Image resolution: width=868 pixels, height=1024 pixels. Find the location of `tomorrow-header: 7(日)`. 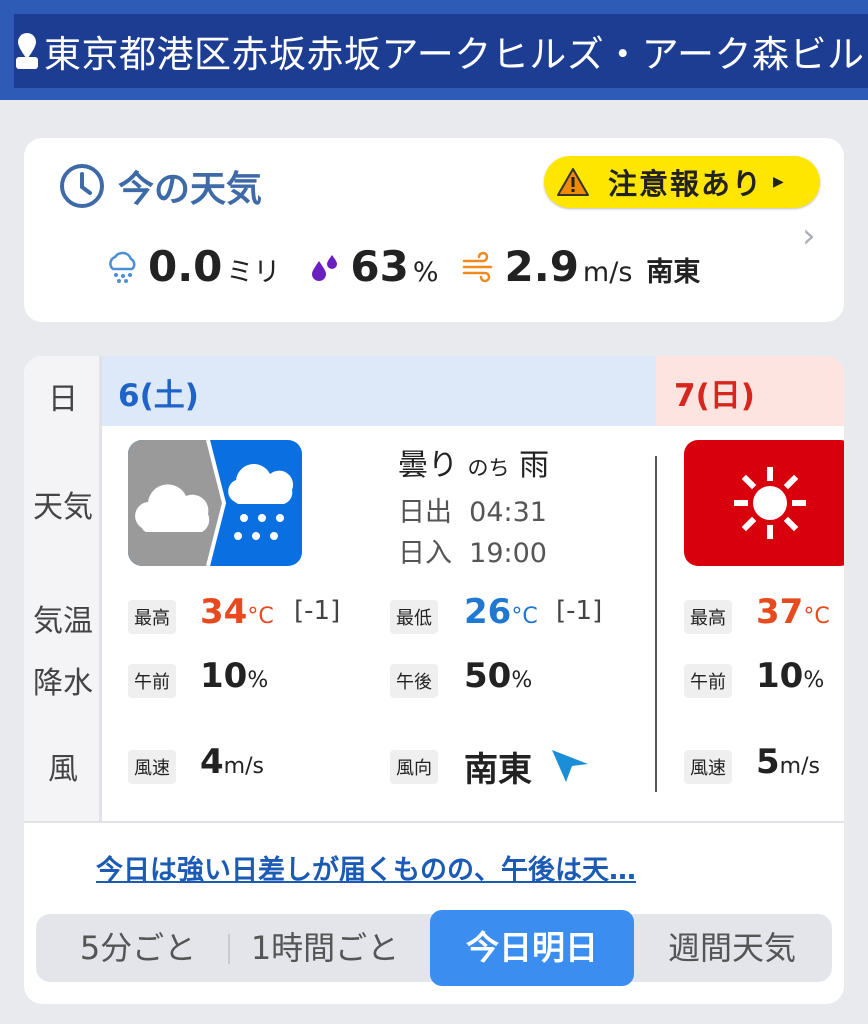

tomorrow-header: 7(日) is located at coordinates (750, 391).